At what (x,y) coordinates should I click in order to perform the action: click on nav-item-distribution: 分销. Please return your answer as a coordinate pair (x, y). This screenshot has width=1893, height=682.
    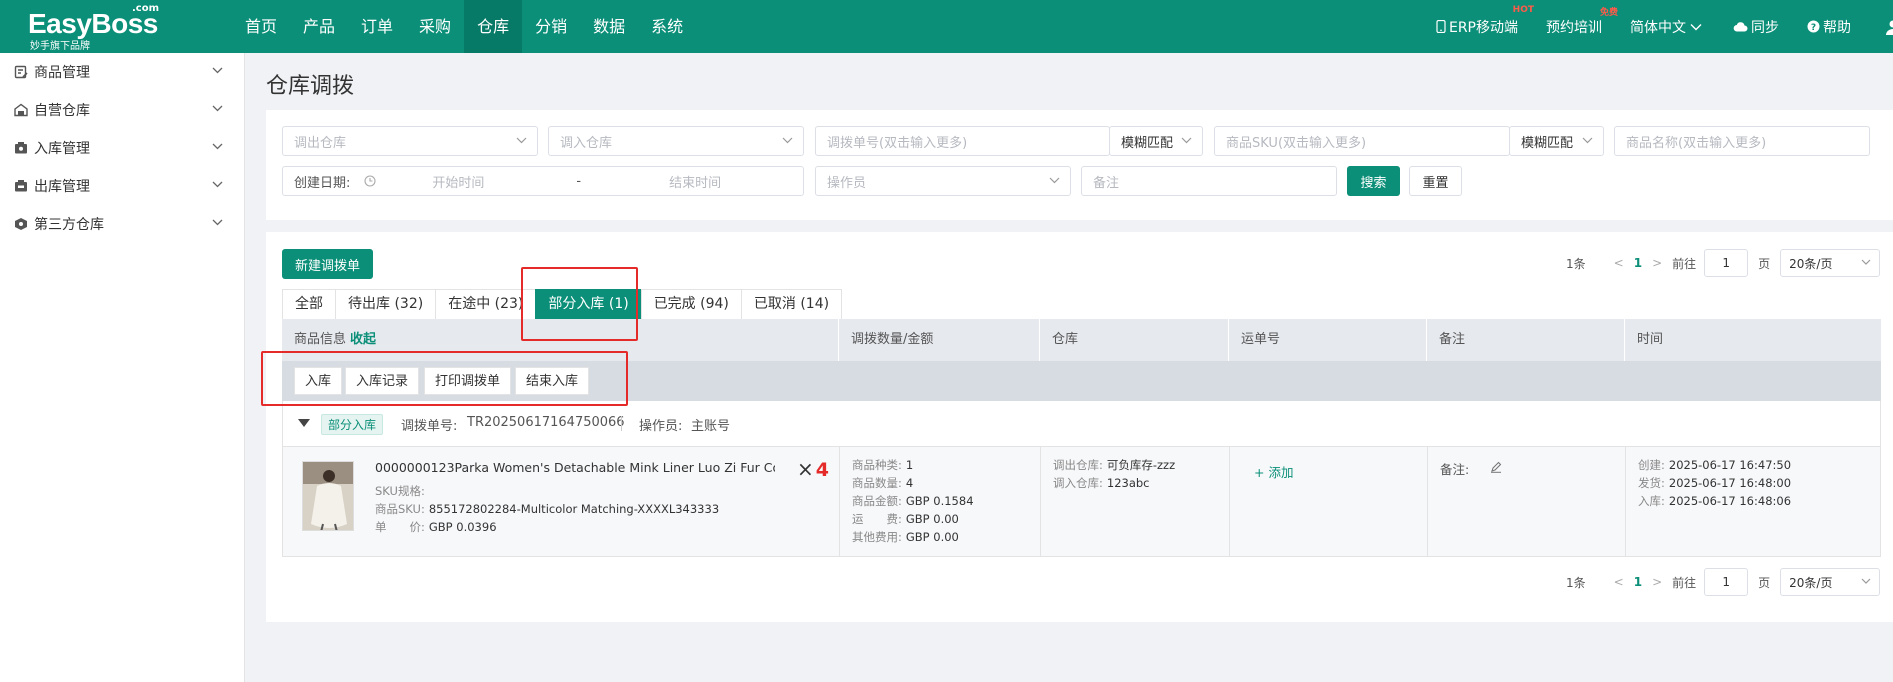
    Looking at the image, I should click on (551, 26).